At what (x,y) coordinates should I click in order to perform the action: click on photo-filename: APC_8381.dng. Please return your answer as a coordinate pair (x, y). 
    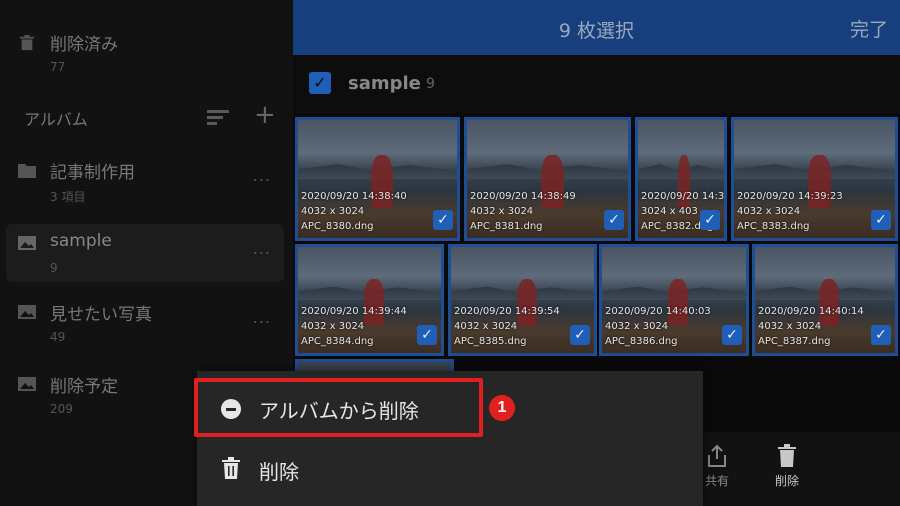
    Looking at the image, I should click on (506, 226).